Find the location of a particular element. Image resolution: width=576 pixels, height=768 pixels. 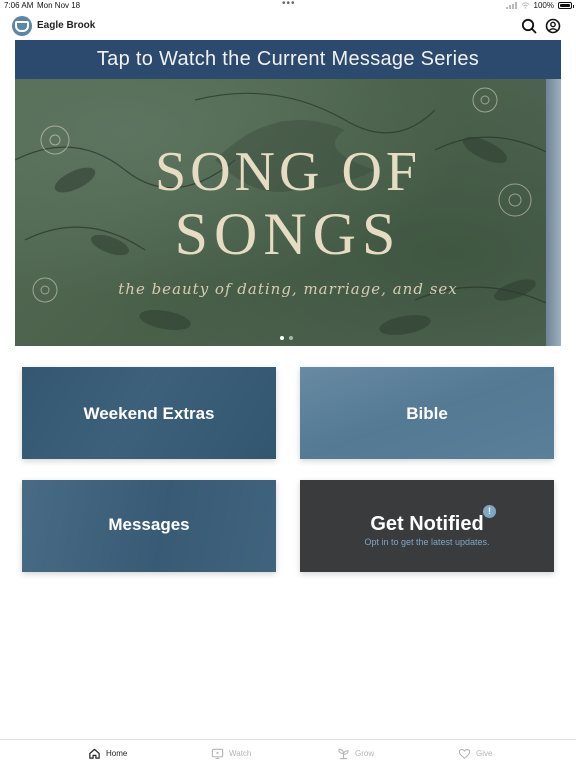

next-slide-peek is located at coordinates (553, 212).